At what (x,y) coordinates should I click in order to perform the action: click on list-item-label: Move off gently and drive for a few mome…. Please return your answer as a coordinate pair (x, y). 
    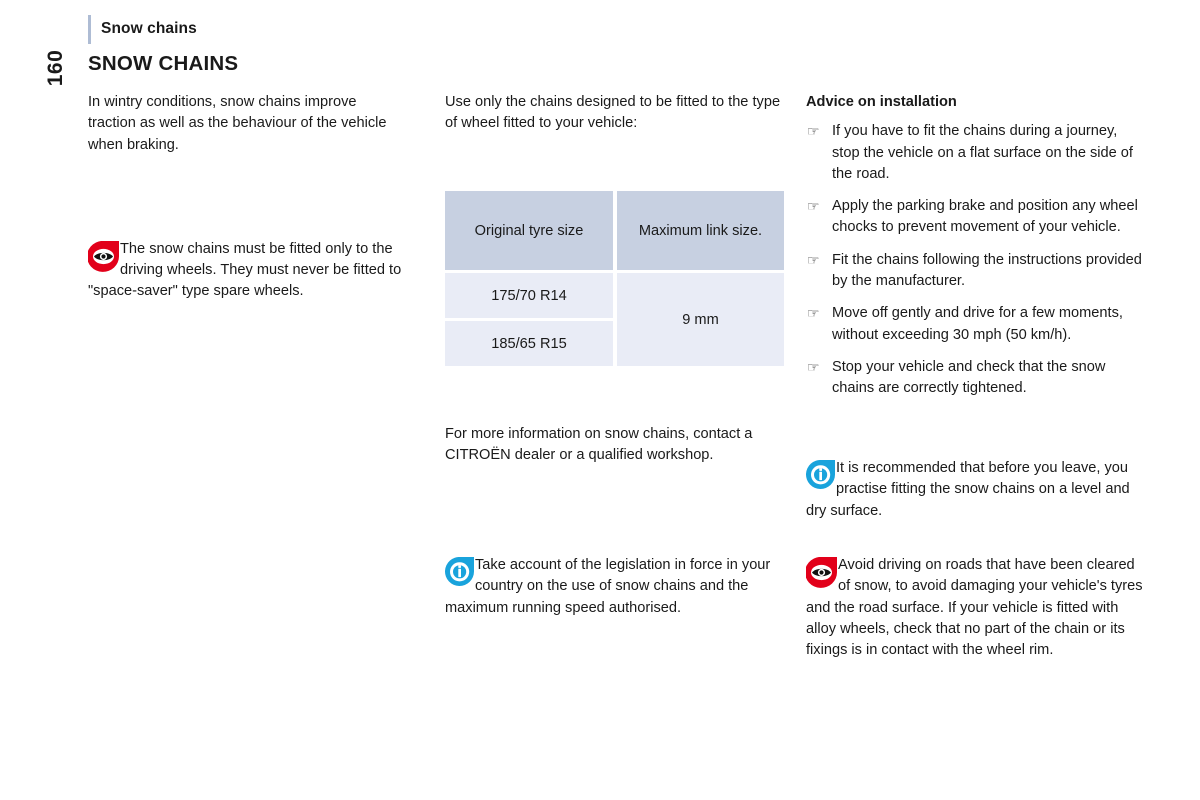
    Looking at the image, I should click on (977, 324).